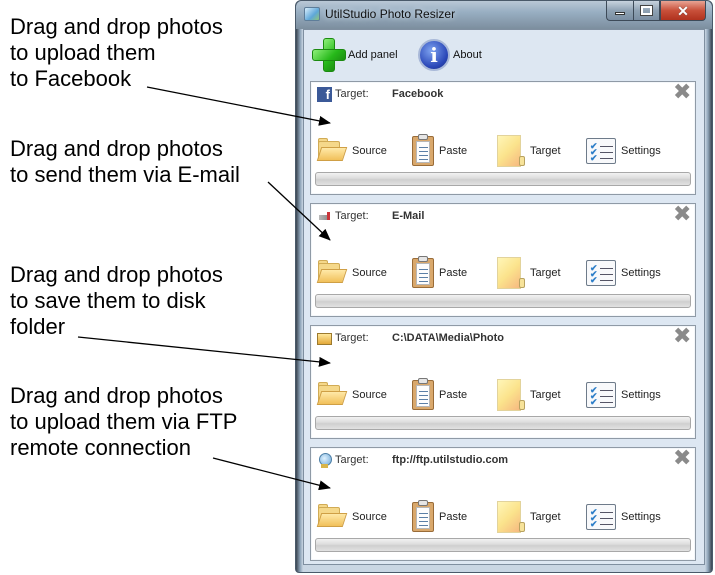 This screenshot has width=715, height=575. Describe the element at coordinates (620, 13) in the screenshot. I see `minimize-icon` at that location.